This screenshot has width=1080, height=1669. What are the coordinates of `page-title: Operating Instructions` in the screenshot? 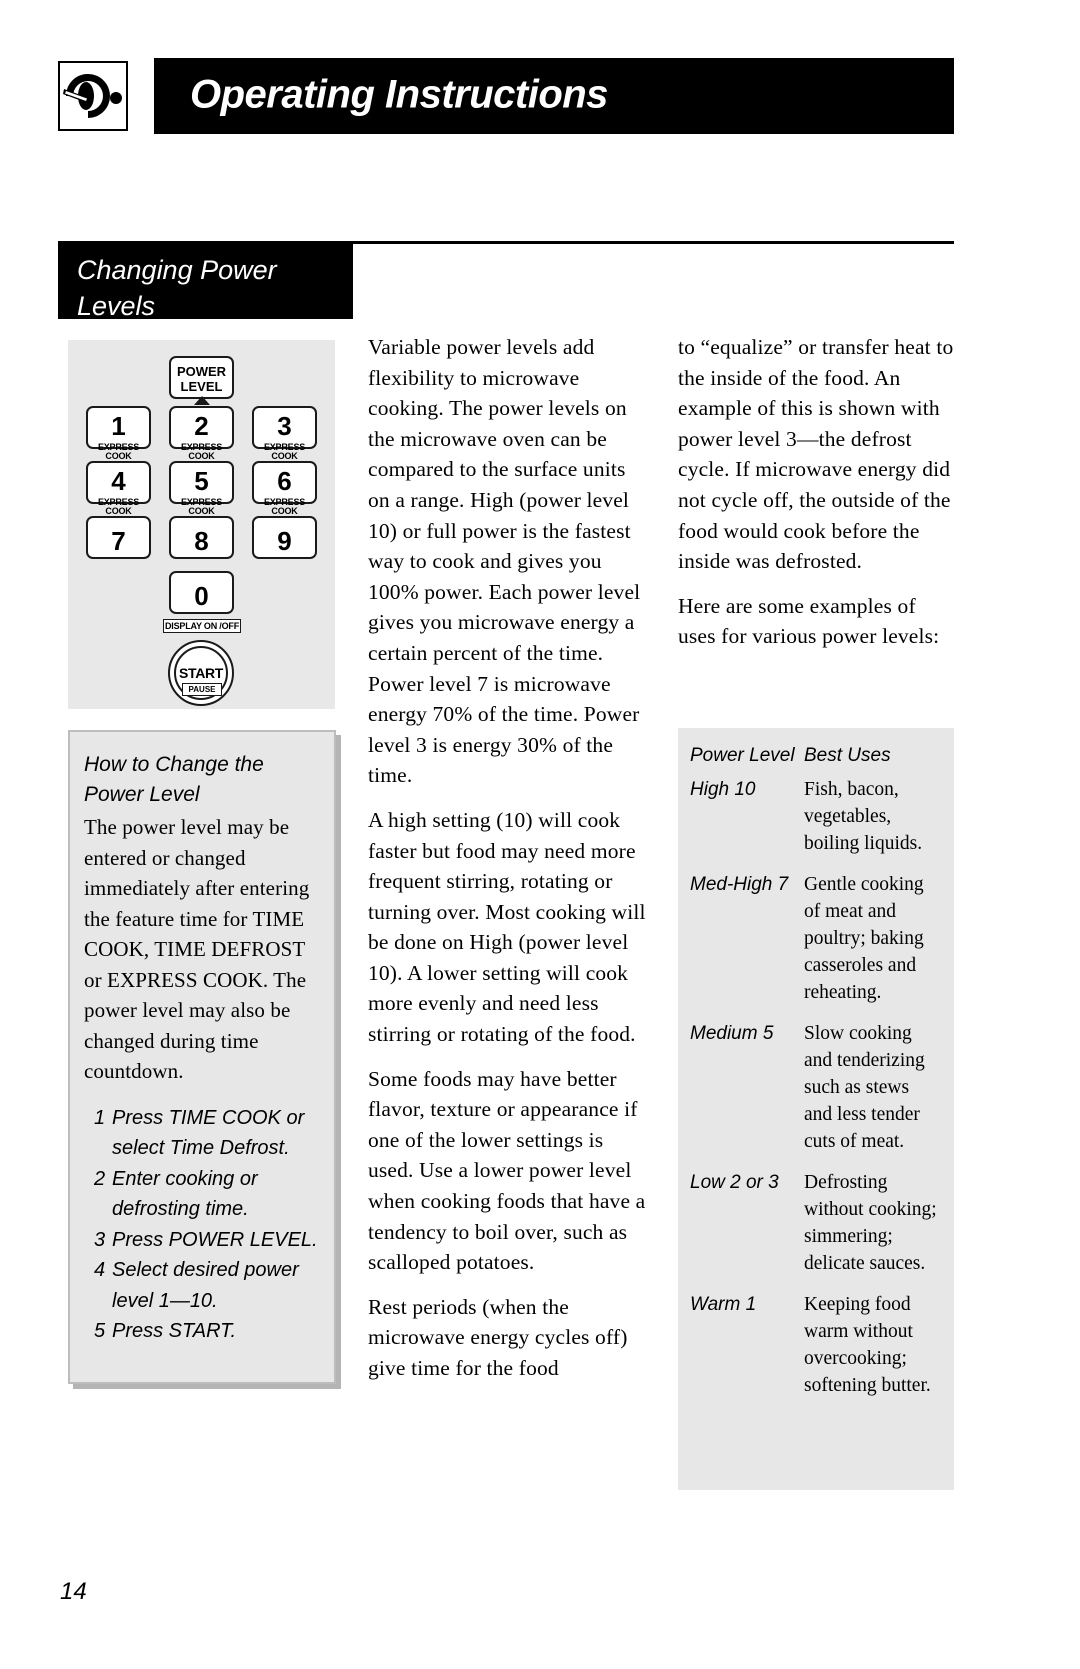 It's located at (399, 94).